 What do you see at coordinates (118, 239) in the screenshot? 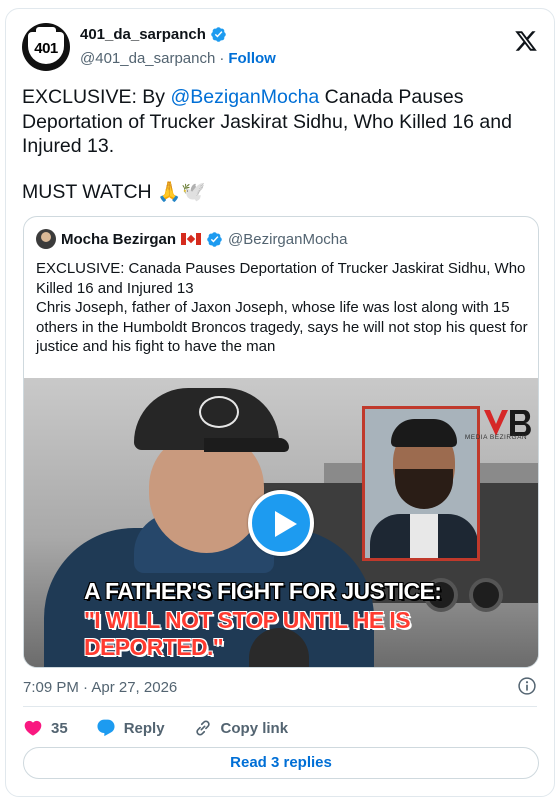
I see `quoted-display-name: Mocha Bezirgan` at bounding box center [118, 239].